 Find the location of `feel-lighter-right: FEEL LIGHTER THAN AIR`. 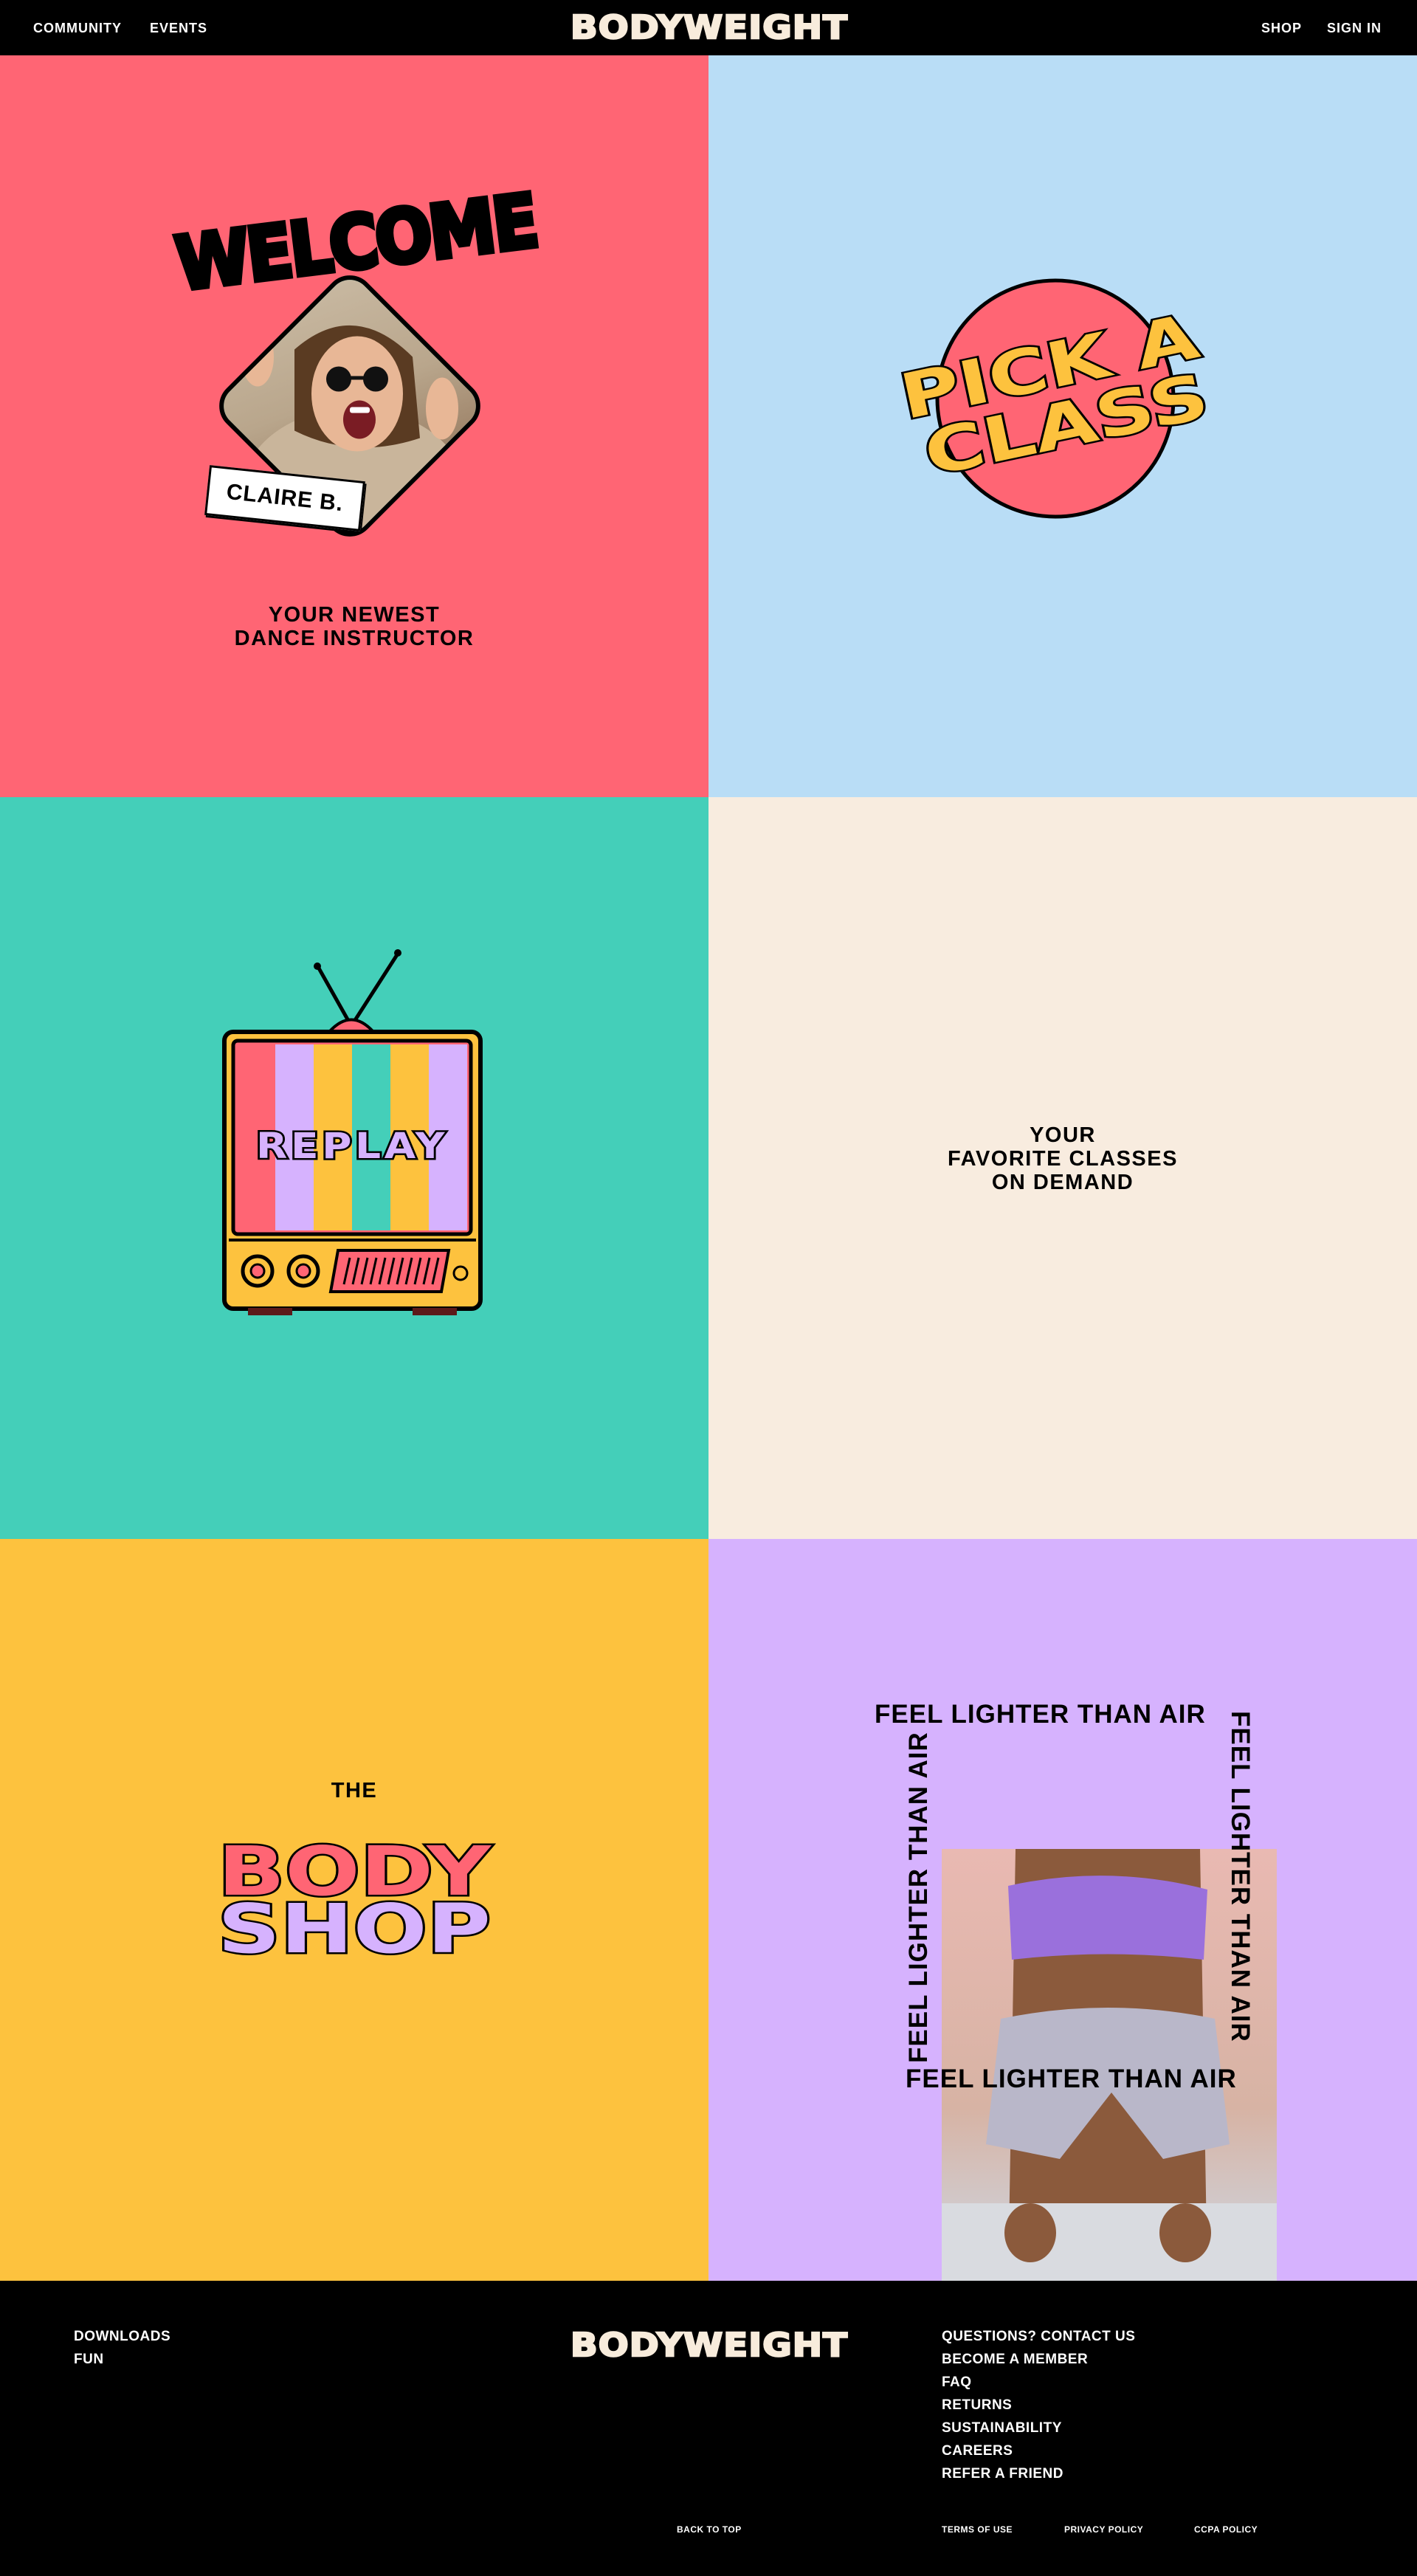

feel-lighter-right: FEEL LIGHTER THAN AIR is located at coordinates (1241, 1876).